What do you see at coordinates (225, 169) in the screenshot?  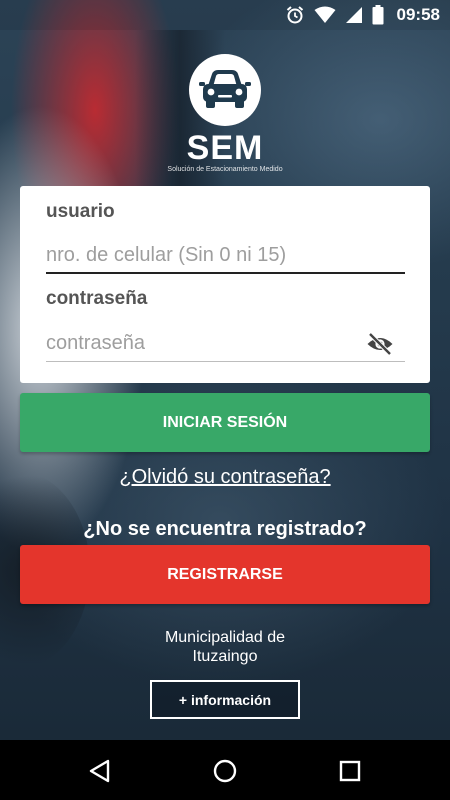 I see `logo-subtitle: Solución de Estacionamiento Medido` at bounding box center [225, 169].